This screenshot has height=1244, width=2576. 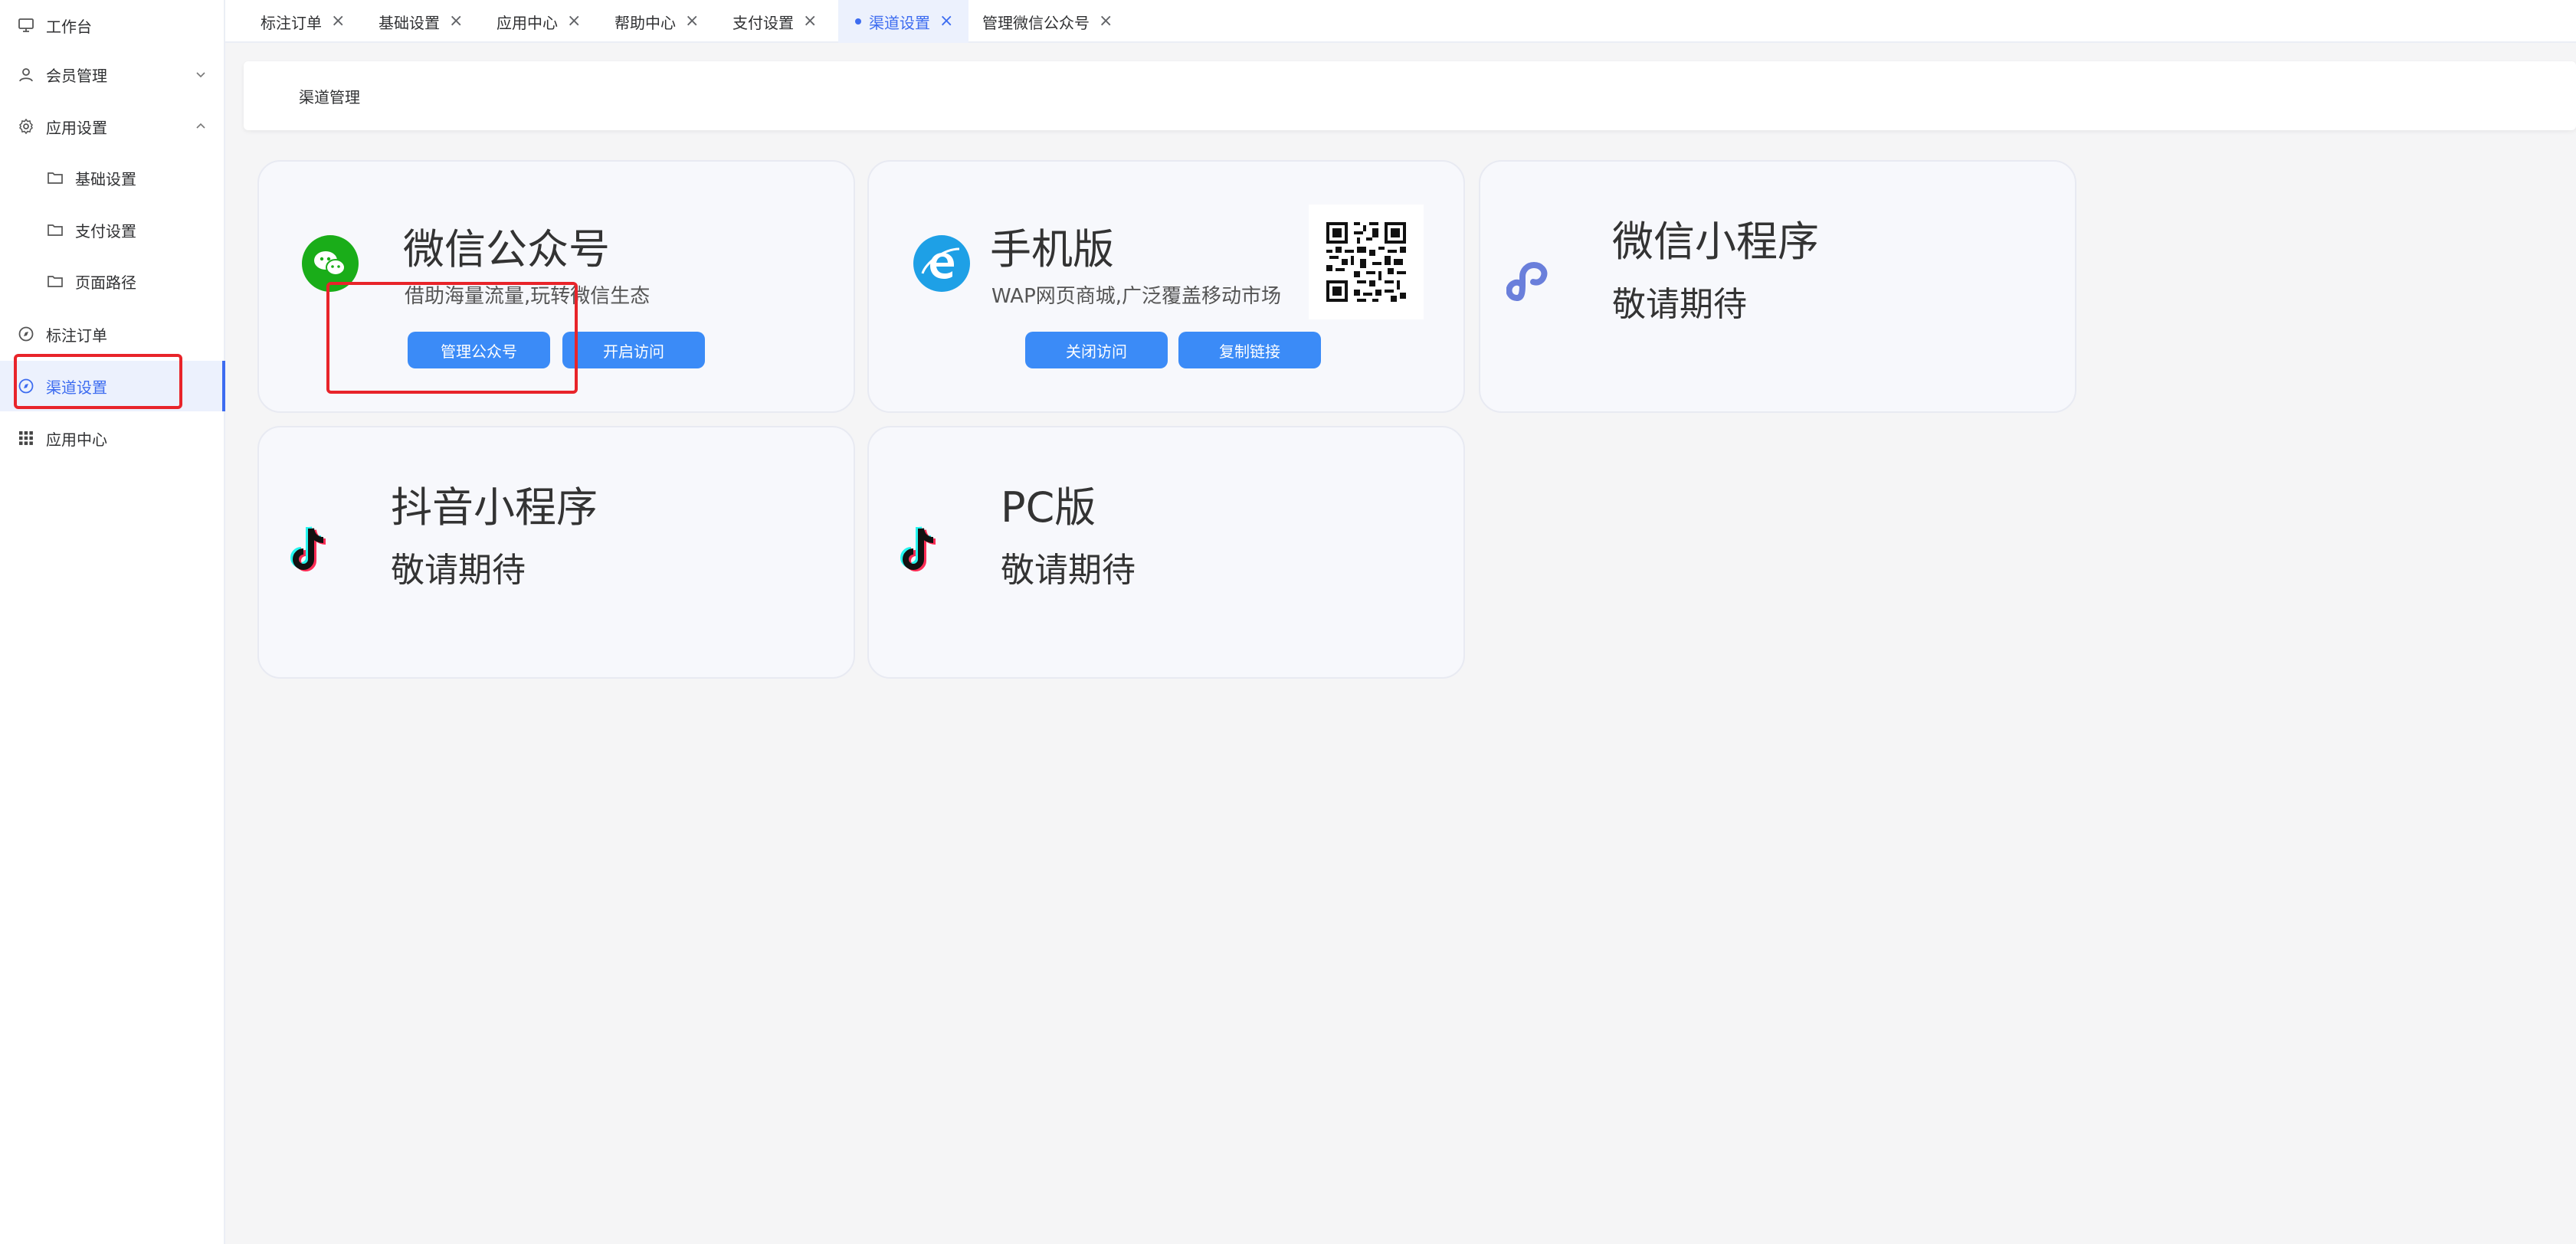 I want to click on sidebar-item-label: 应用设置, so click(x=77, y=127).